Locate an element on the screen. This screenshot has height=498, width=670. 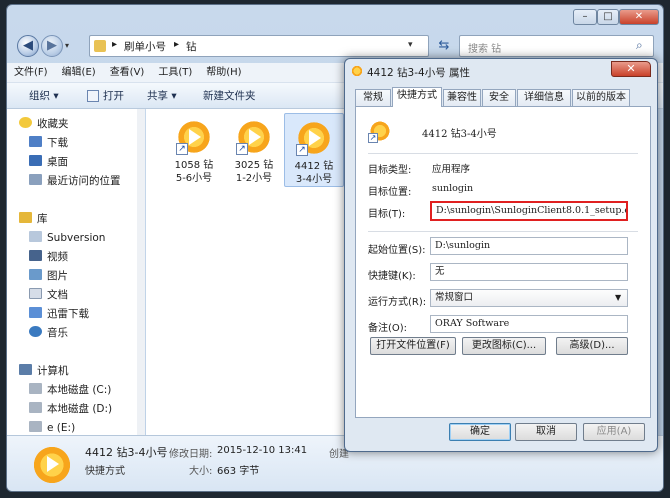
recent-pages-icon: ▾ is located at coordinates (67, 45).